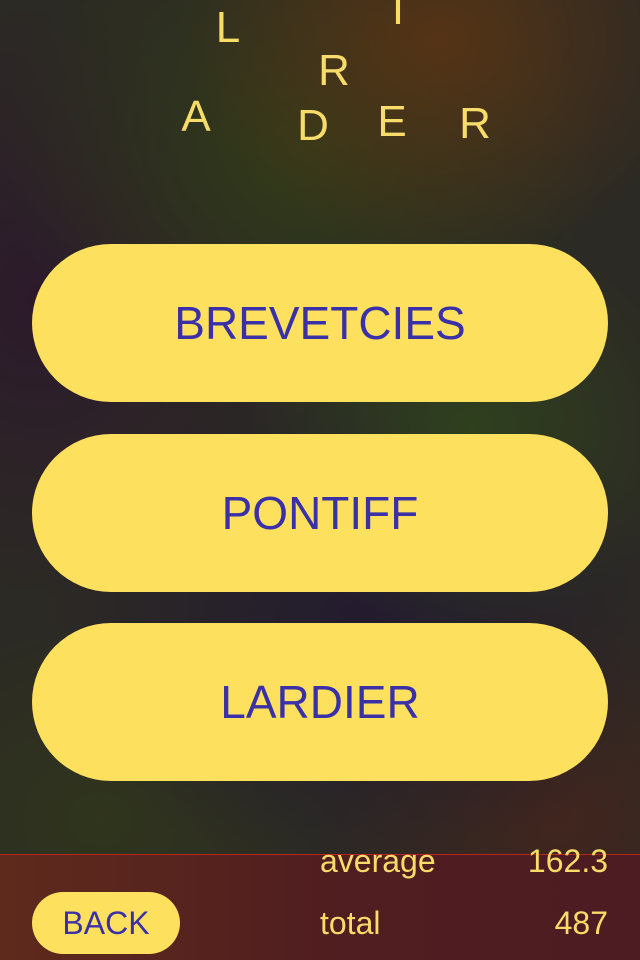 Image resolution: width=640 pixels, height=960 pixels. I want to click on answer-label: PONTIFF, so click(320, 513).